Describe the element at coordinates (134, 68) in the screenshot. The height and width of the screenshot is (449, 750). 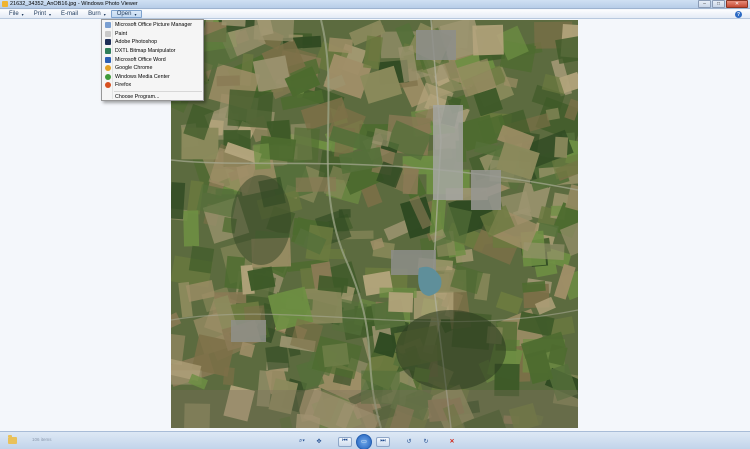
I see `menu-item-label: Google Chrome` at that location.